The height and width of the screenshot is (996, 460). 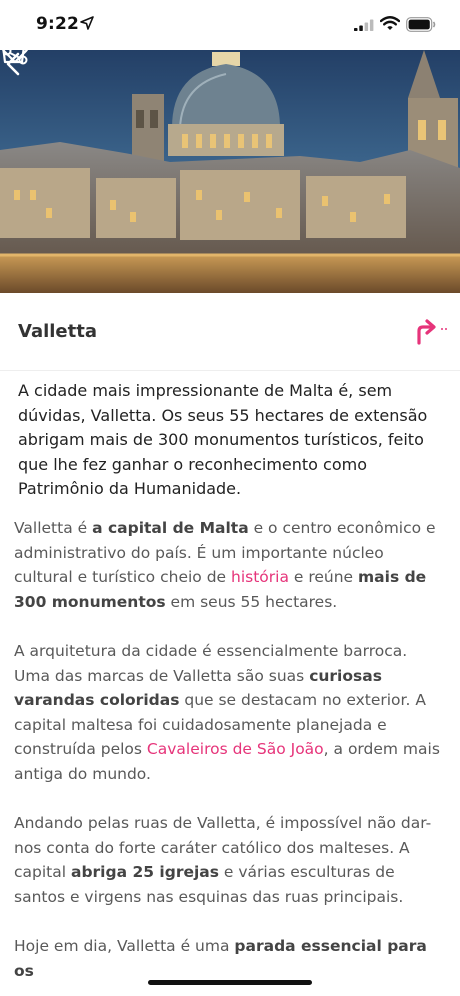 I want to click on status-time: 9:22, so click(x=58, y=24).